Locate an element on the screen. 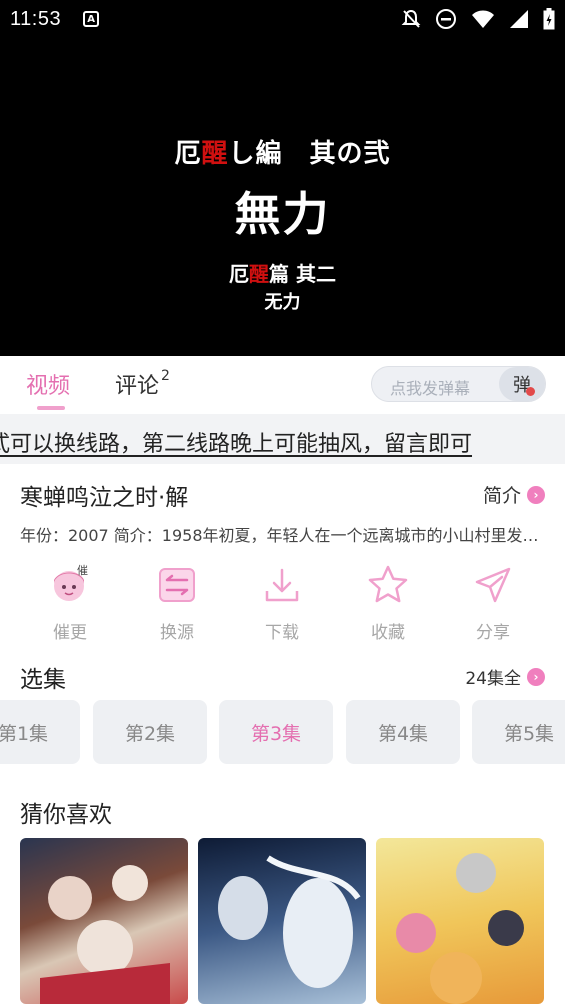  episode-item: 第2集 is located at coordinates (150, 732).